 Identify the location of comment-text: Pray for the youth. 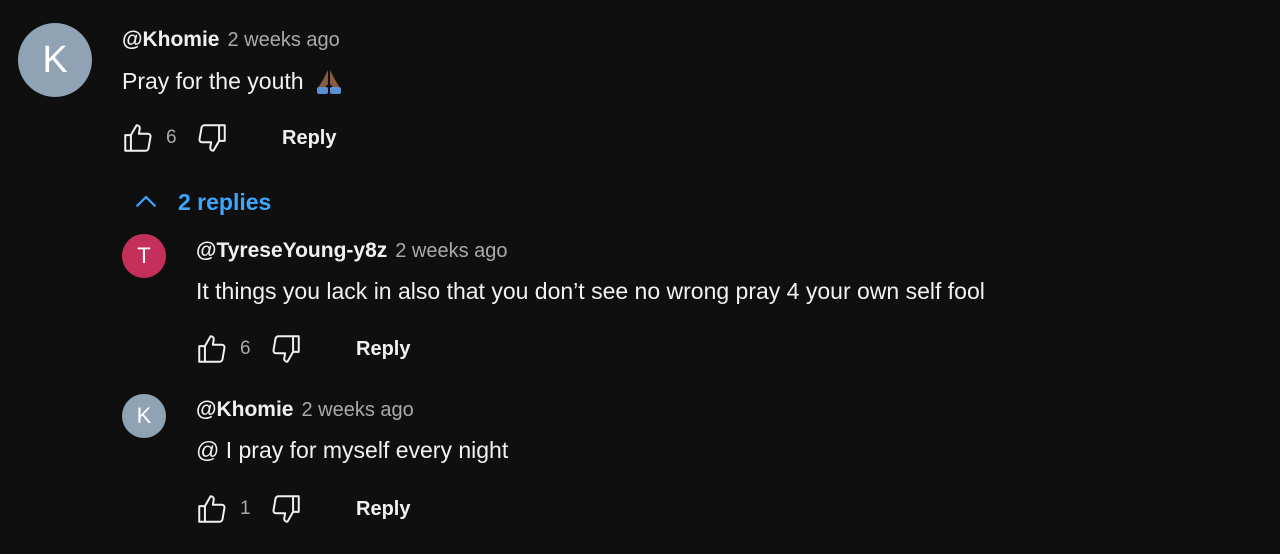
(233, 81).